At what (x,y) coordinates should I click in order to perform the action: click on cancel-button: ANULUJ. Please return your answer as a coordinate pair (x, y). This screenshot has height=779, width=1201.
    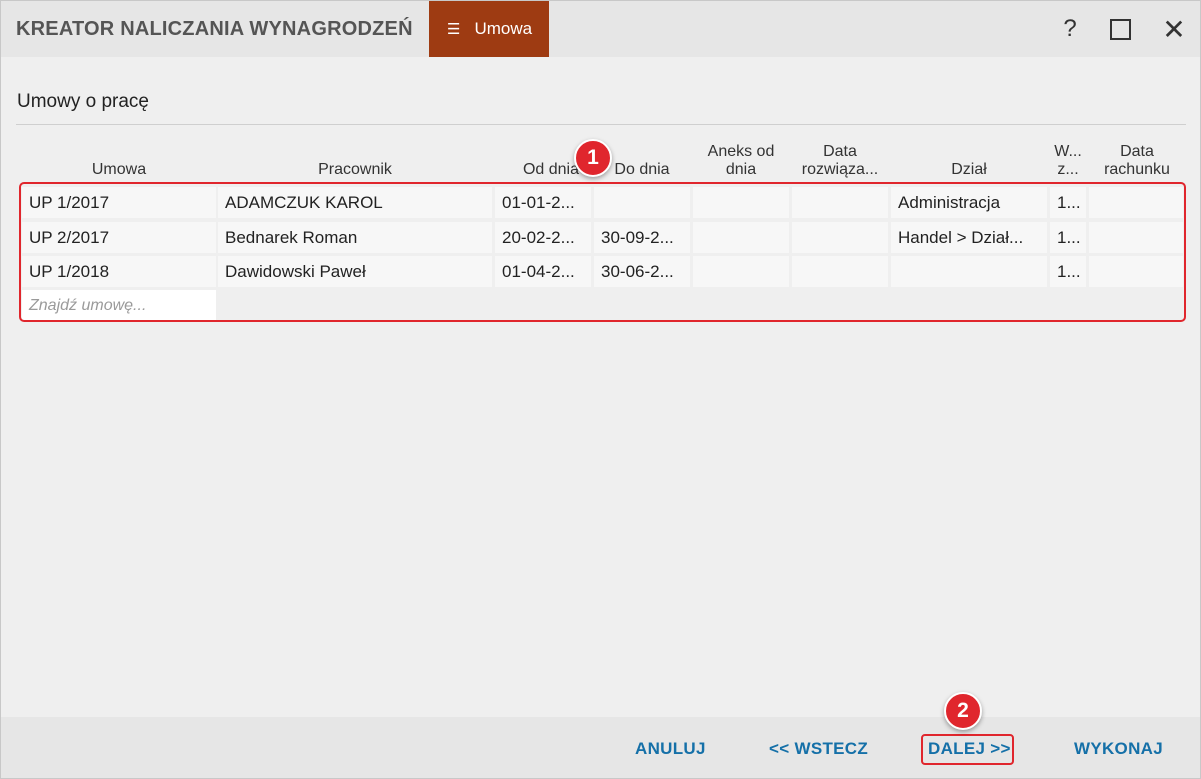
    Looking at the image, I should click on (670, 749).